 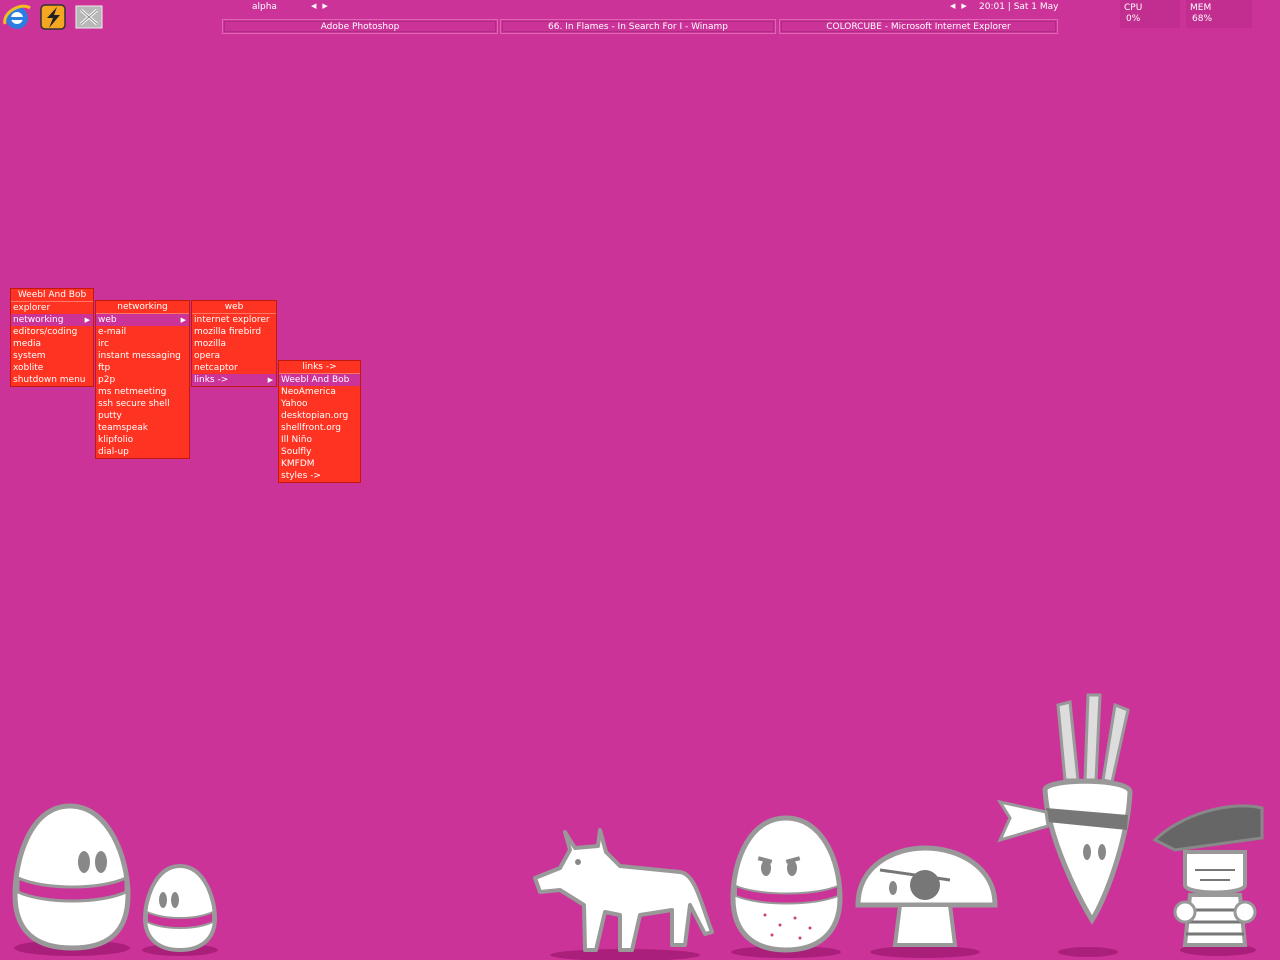 What do you see at coordinates (786, 886) in the screenshot?
I see `spiky-egg-character` at bounding box center [786, 886].